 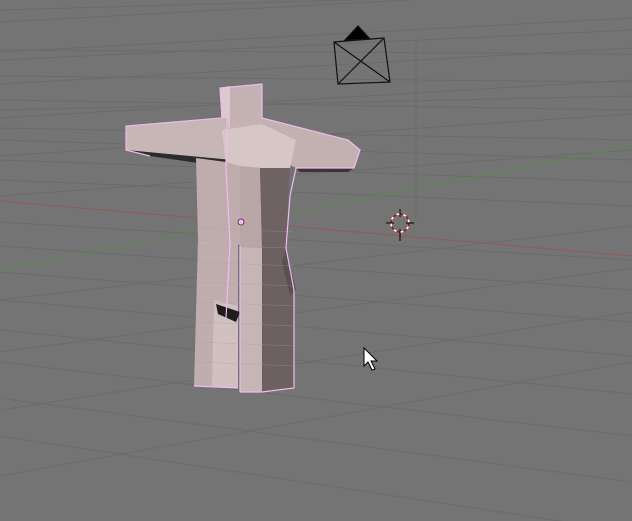 I want to click on x-axis-line, so click(x=316, y=228).